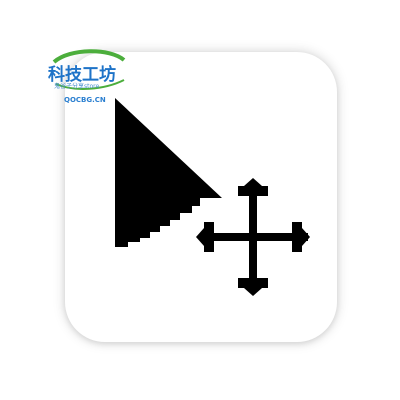  What do you see at coordinates (77, 86) in the screenshot?
I see `watermark-subtitle: 鬼谷子分享store` at bounding box center [77, 86].